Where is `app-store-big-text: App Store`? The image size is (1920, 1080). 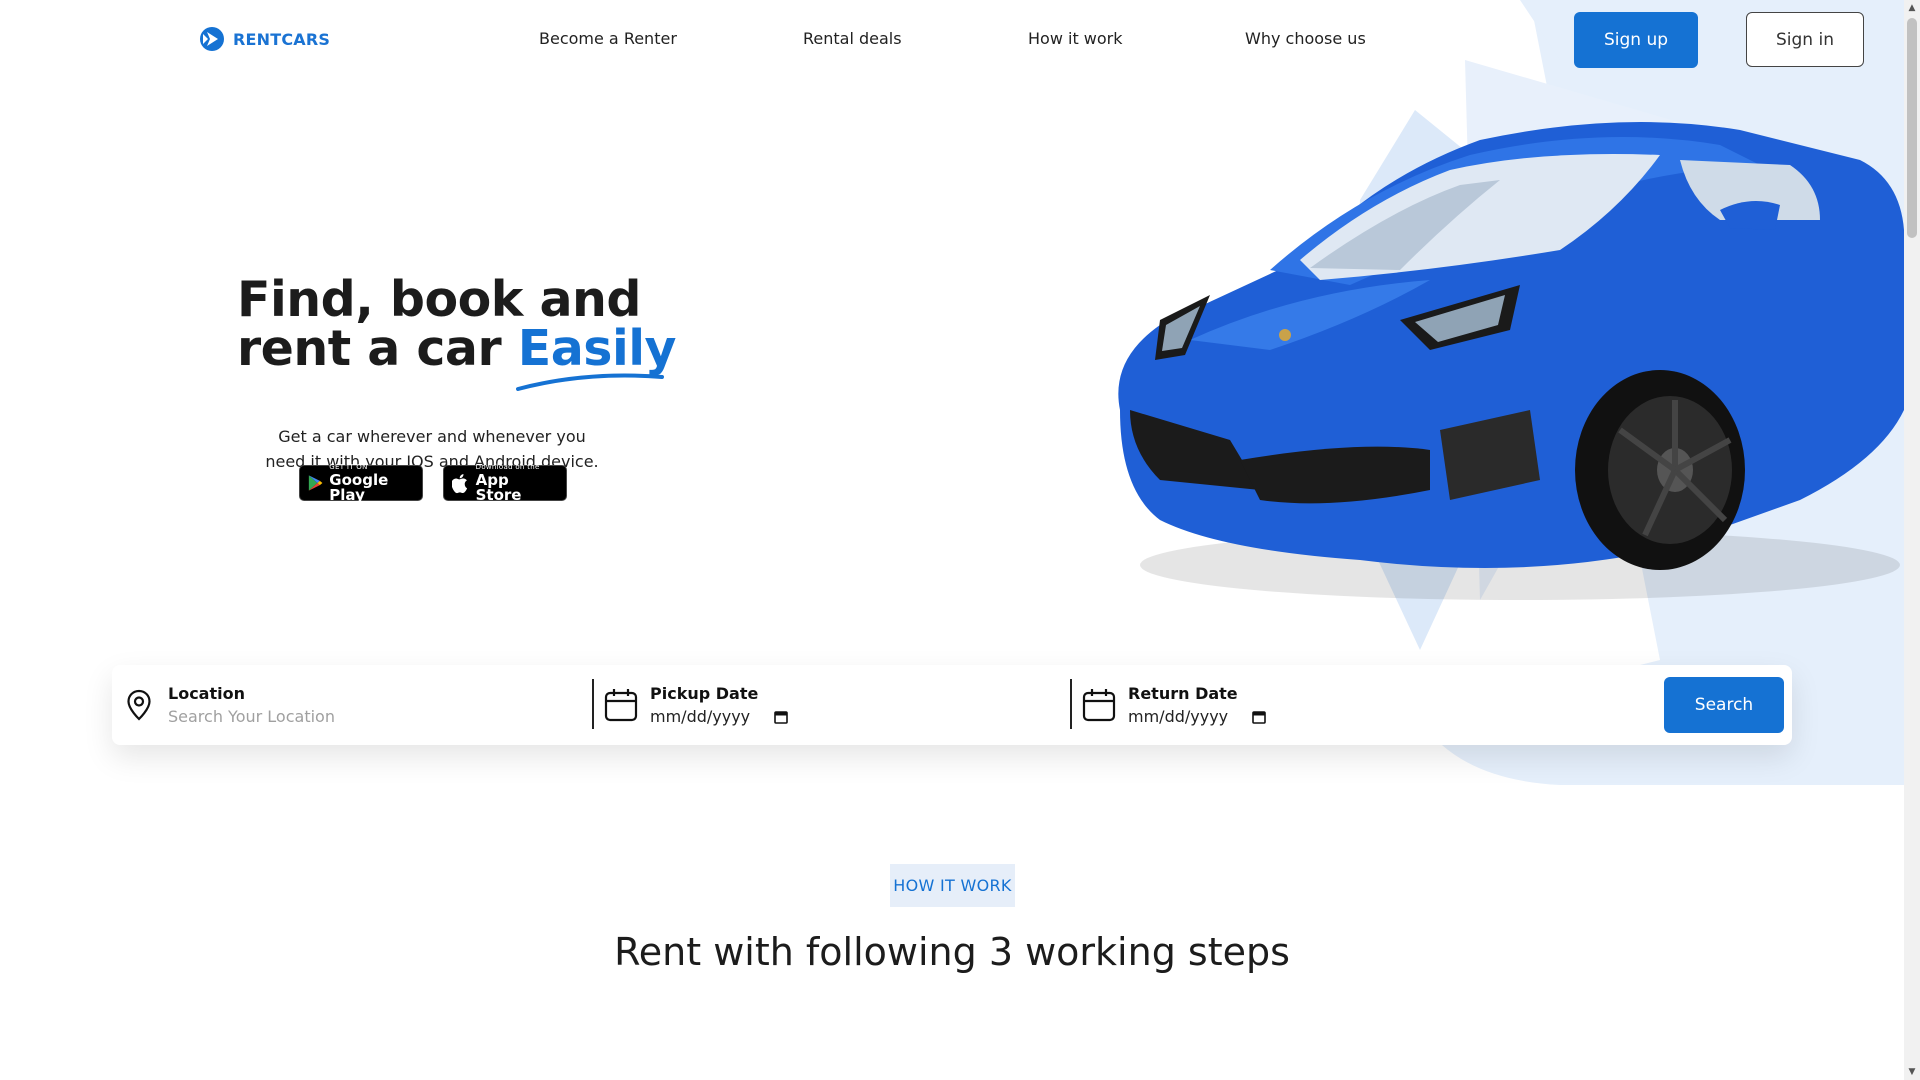
app-store-big-text: App Store is located at coordinates (498, 487).